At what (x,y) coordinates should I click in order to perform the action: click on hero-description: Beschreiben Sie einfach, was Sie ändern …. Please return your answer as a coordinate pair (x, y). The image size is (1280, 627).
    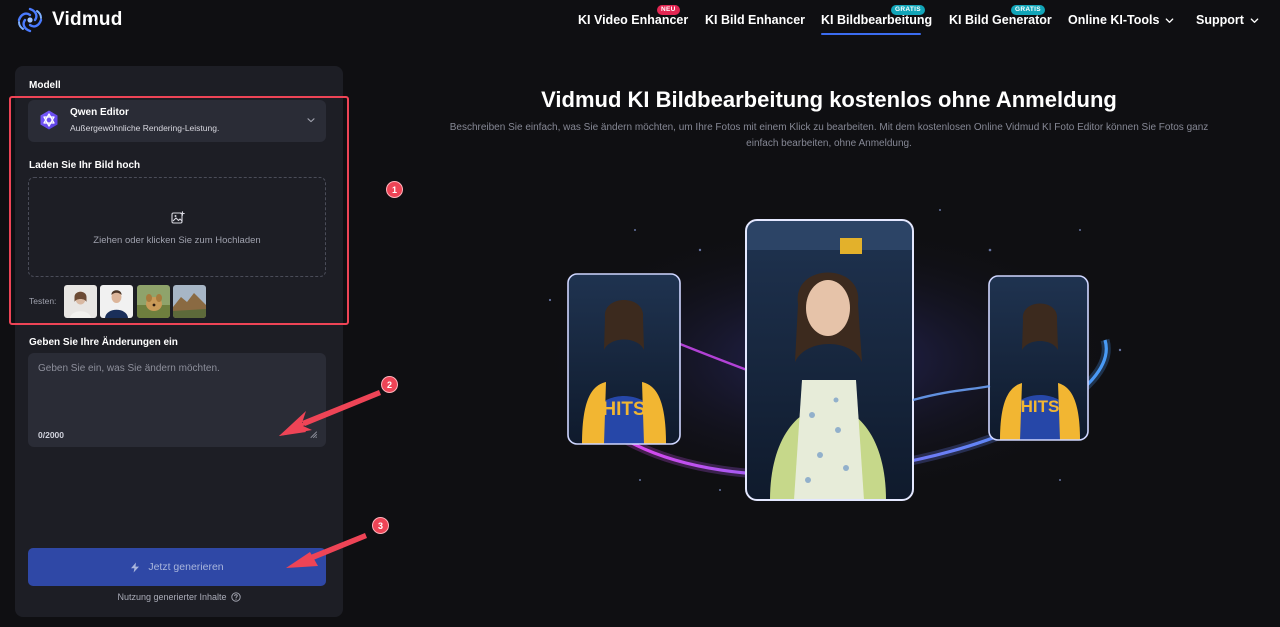
    Looking at the image, I should click on (829, 135).